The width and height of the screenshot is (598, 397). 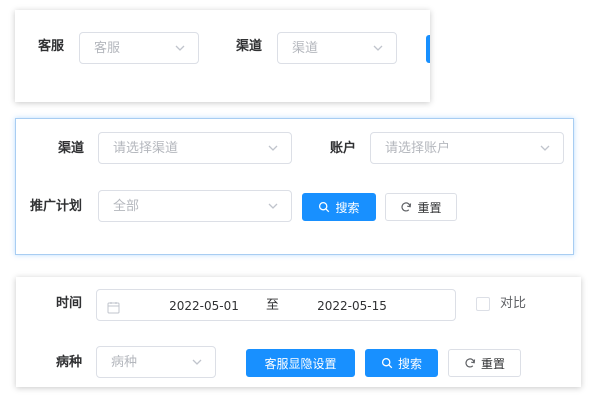 What do you see at coordinates (139, 48) in the screenshot?
I see `service-select: 客服` at bounding box center [139, 48].